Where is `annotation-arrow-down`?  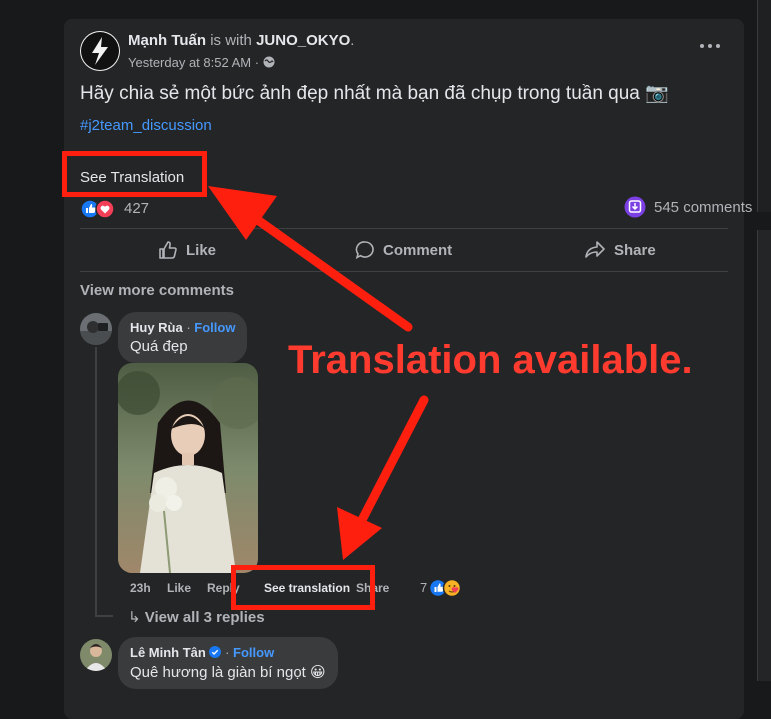 annotation-arrow-down is located at coordinates (383, 477).